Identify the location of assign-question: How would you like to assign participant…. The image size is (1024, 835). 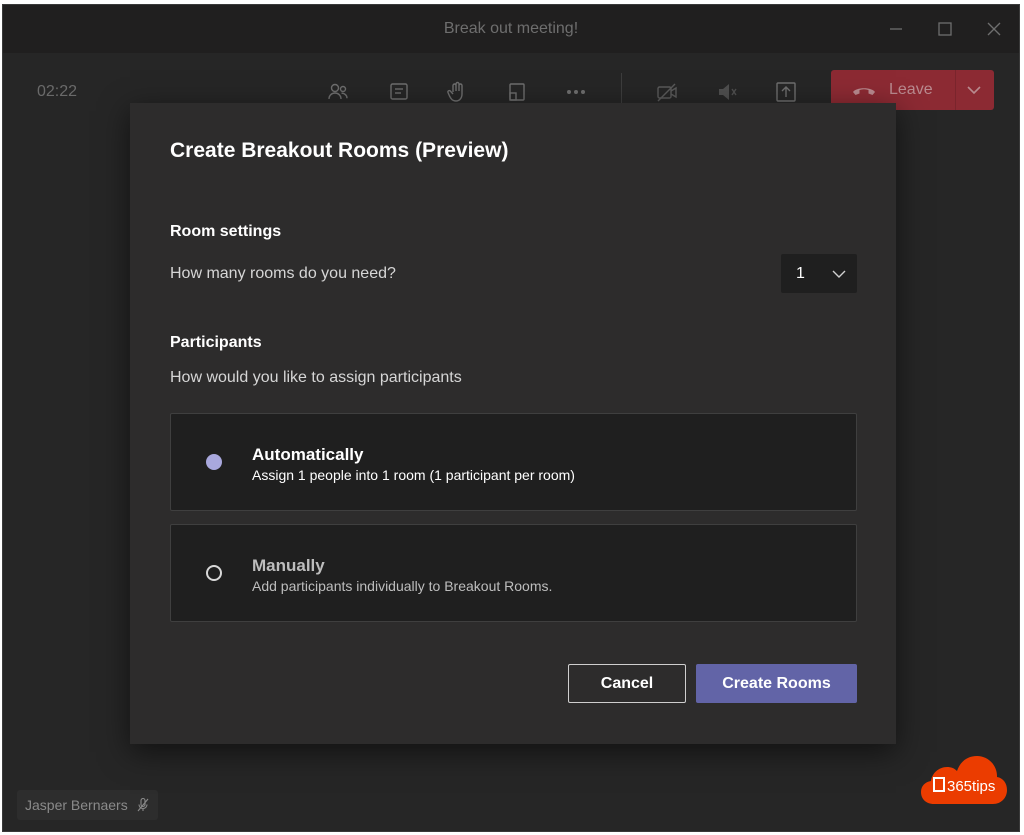
(316, 377).